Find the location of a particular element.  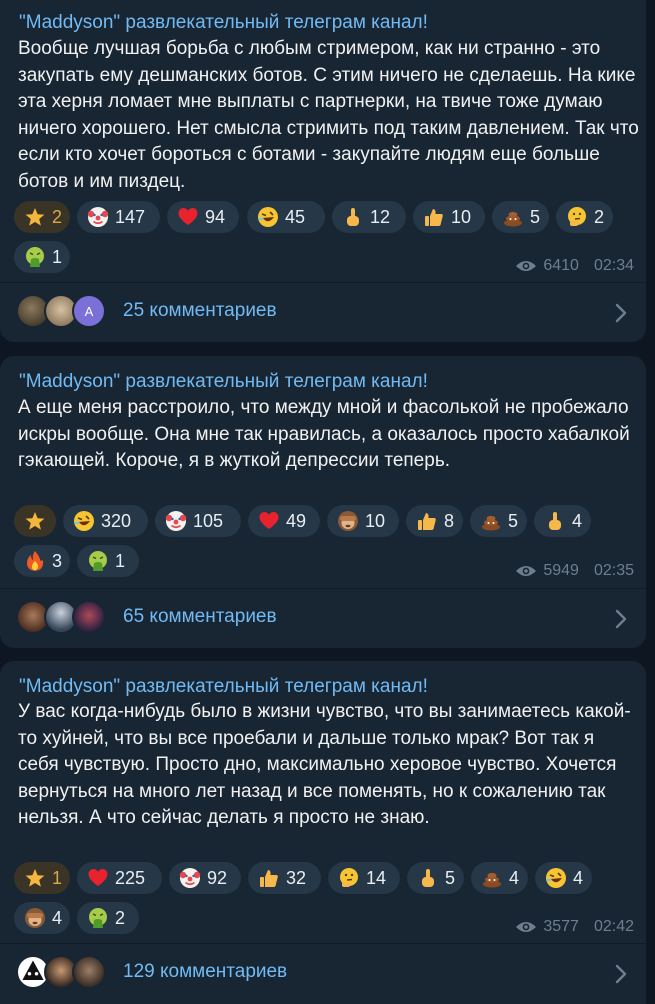

reaction-star: 1 is located at coordinates (42, 878).